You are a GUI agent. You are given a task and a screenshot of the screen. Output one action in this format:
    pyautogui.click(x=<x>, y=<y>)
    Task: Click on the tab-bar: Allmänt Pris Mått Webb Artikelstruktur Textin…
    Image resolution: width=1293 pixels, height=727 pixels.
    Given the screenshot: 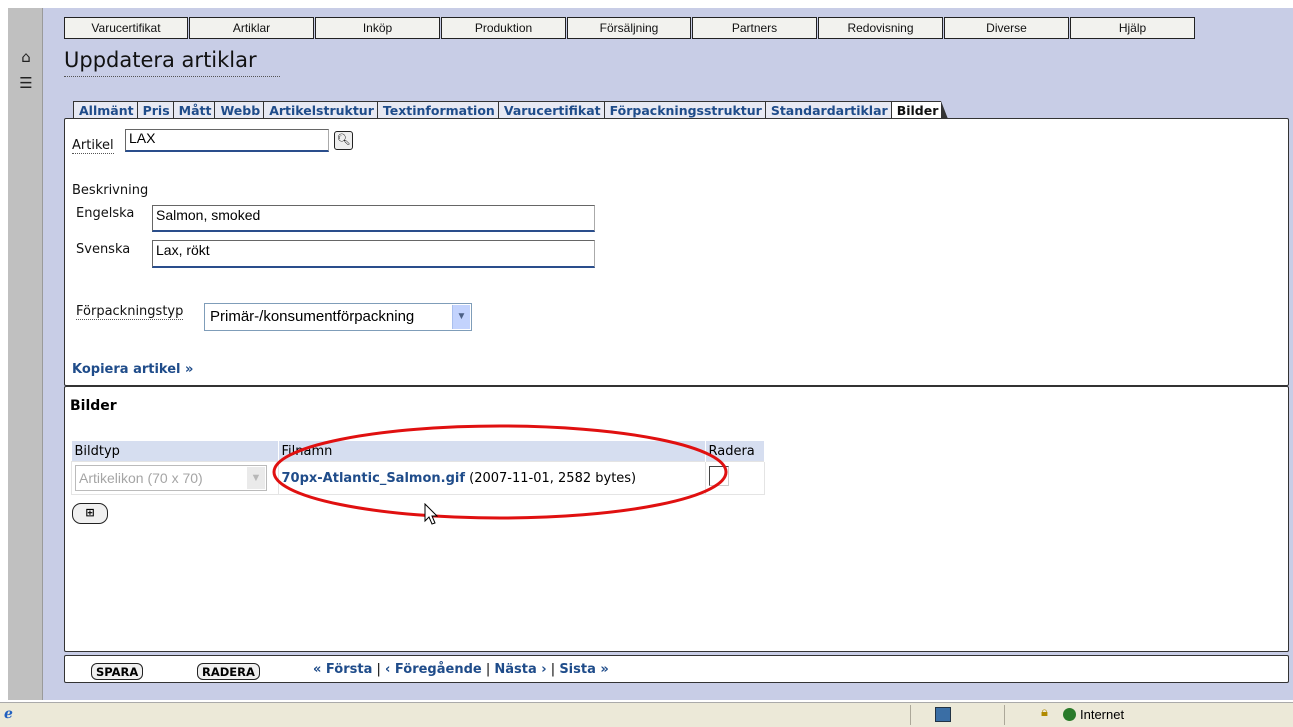 What is the action you would take?
    pyautogui.click(x=511, y=110)
    